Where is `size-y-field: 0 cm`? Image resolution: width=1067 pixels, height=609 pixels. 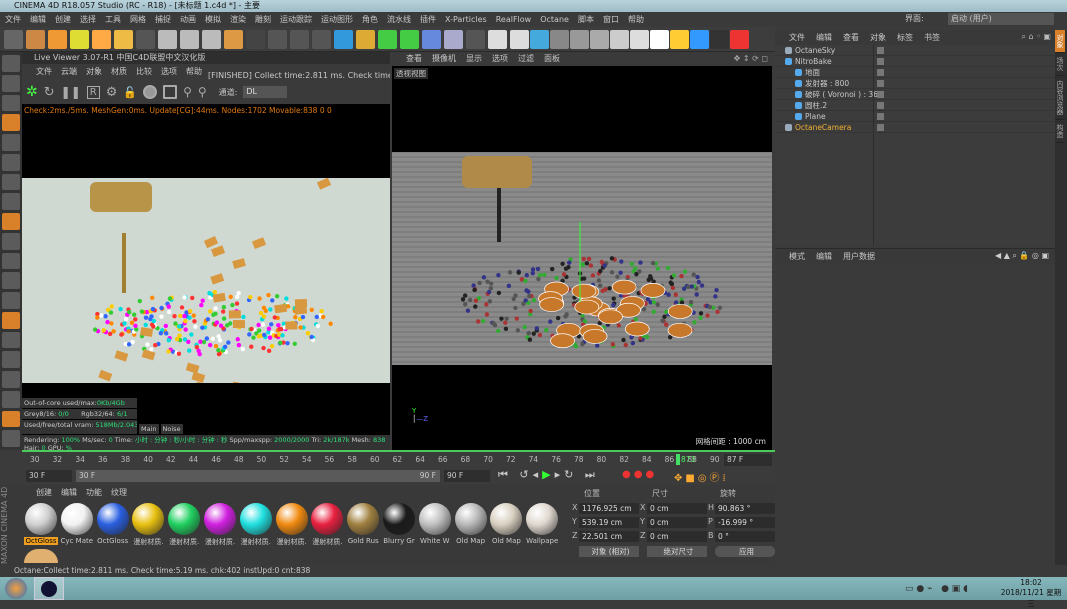 size-y-field: 0 cm is located at coordinates (677, 522).